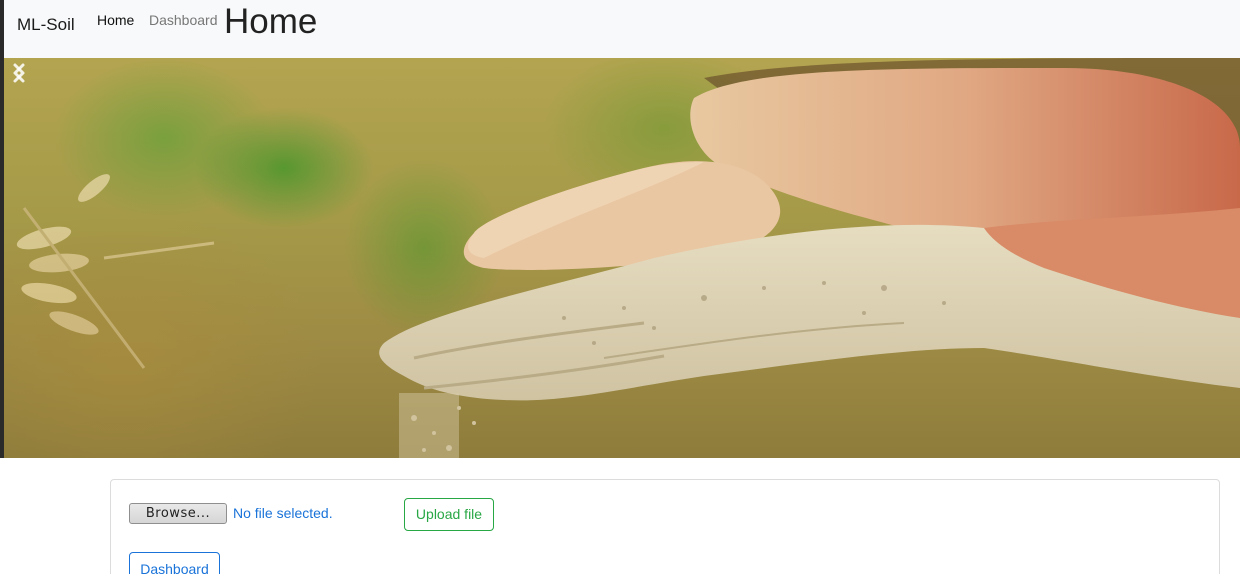 This screenshot has width=1240, height=574. What do you see at coordinates (174, 563) in the screenshot?
I see `dashboard-button: Dashboard` at bounding box center [174, 563].